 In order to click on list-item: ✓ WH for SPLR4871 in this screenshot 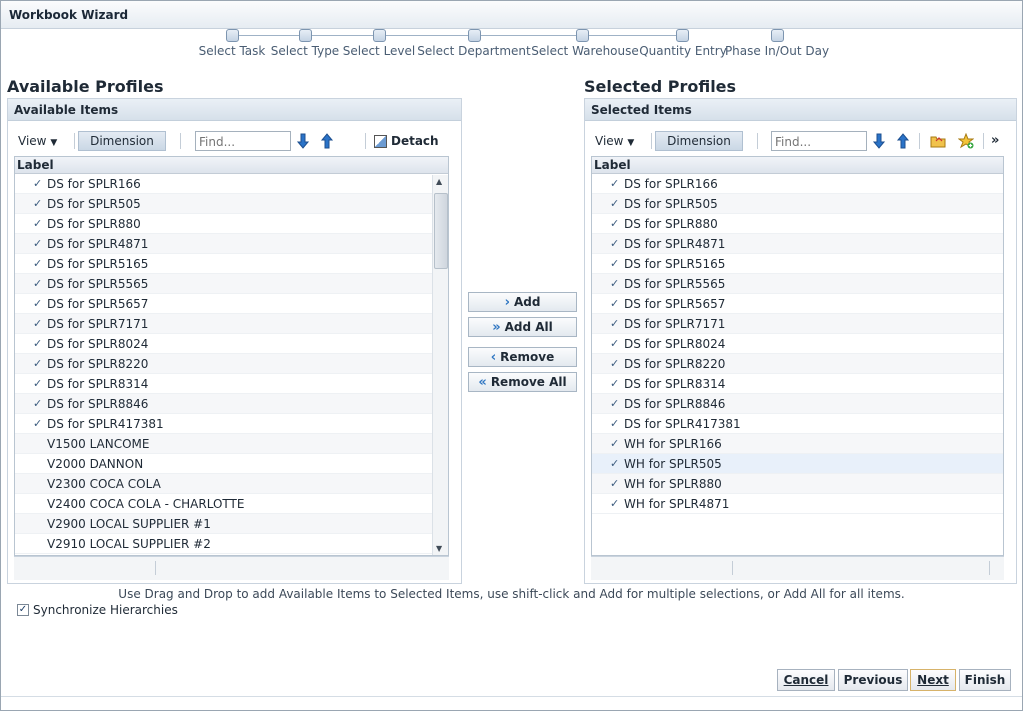, I will do `click(797, 504)`.